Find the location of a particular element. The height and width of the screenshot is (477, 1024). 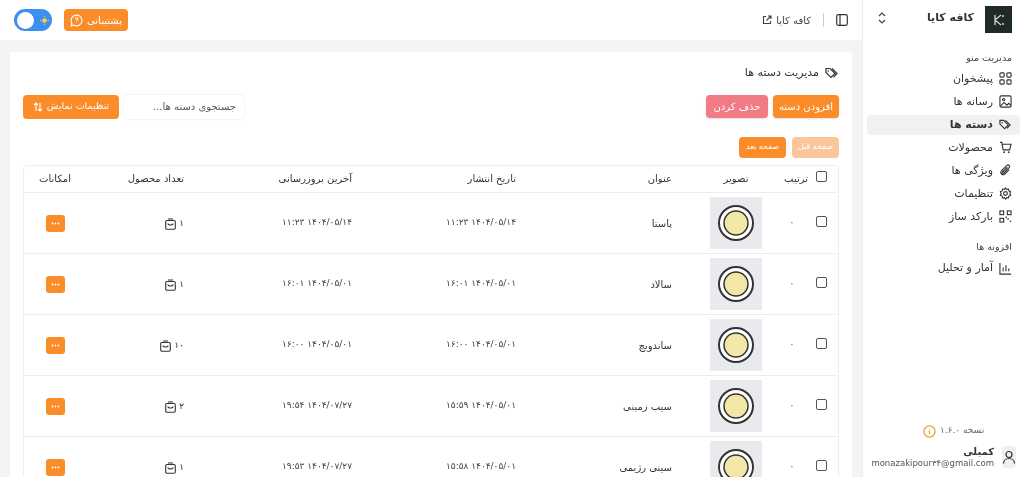

sidebar-item: بارکد ساز is located at coordinates (943, 216).